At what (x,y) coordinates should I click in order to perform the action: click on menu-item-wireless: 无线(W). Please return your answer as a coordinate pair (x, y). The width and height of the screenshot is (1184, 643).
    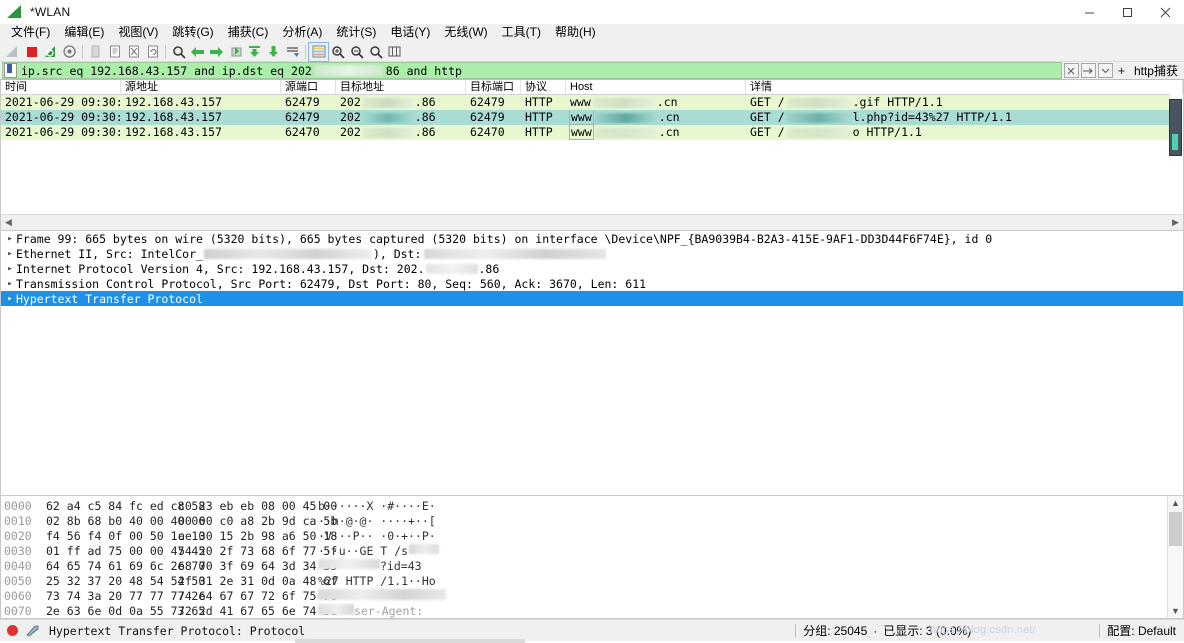
    Looking at the image, I should click on (465, 33).